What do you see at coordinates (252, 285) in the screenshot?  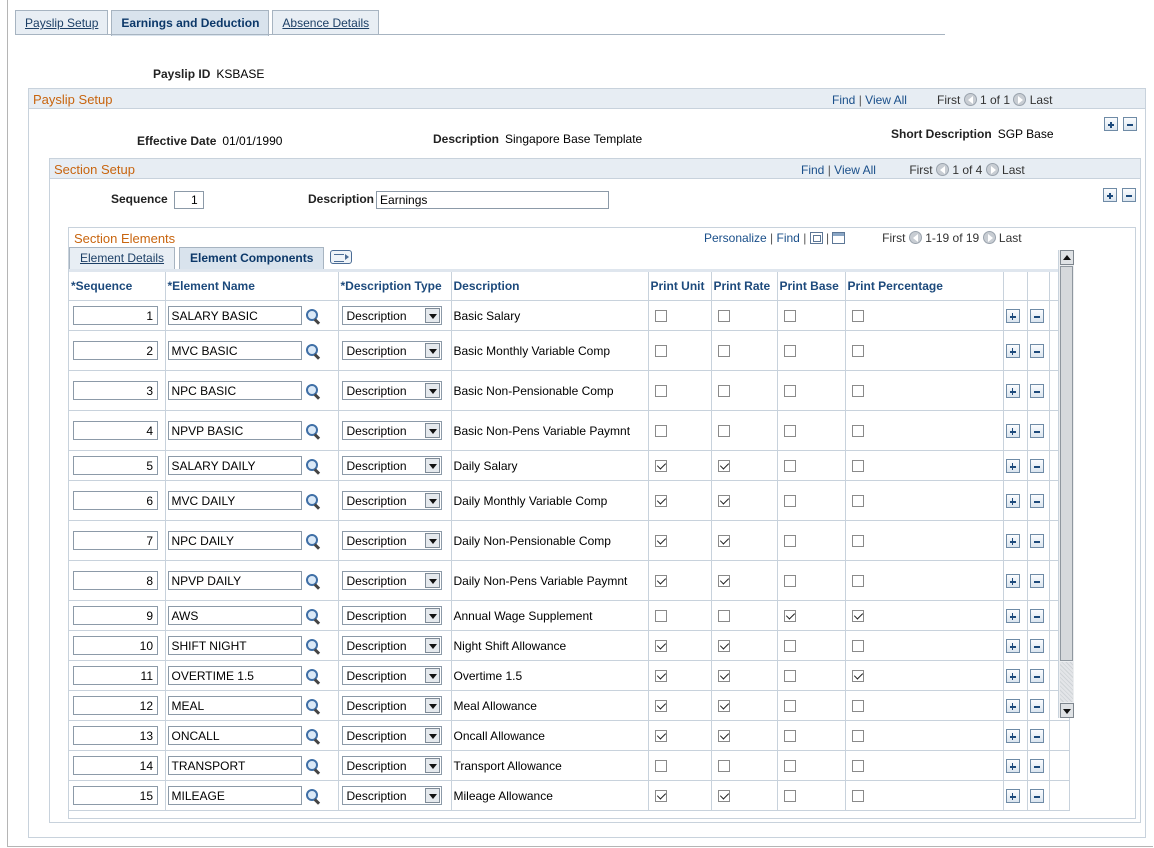 I see `col-header-element-name: *Element Name` at bounding box center [252, 285].